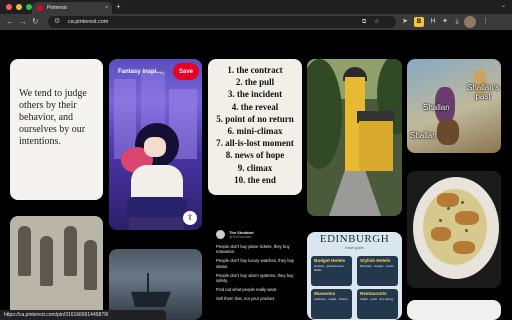 Image resolution: width=512 pixels, height=320 pixels. I want to click on list-item: 10. the end, so click(255, 179).